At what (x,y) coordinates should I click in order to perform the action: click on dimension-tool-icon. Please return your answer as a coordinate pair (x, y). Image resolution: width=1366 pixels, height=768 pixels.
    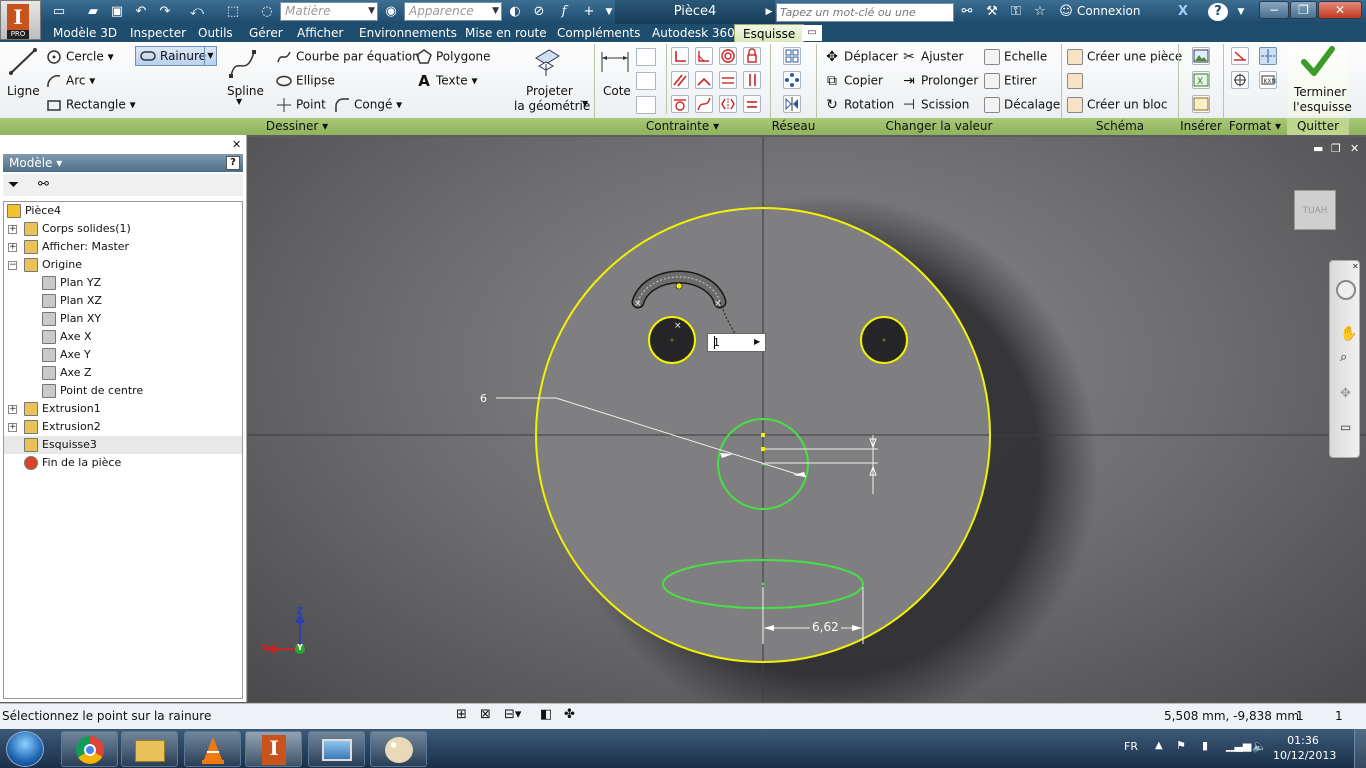
    Looking at the image, I should click on (615, 62).